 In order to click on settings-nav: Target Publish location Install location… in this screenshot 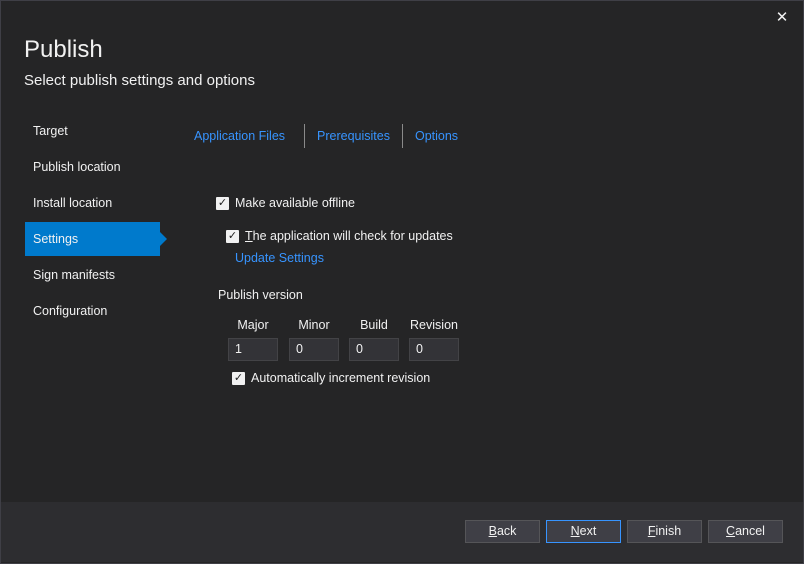, I will do `click(96, 222)`.